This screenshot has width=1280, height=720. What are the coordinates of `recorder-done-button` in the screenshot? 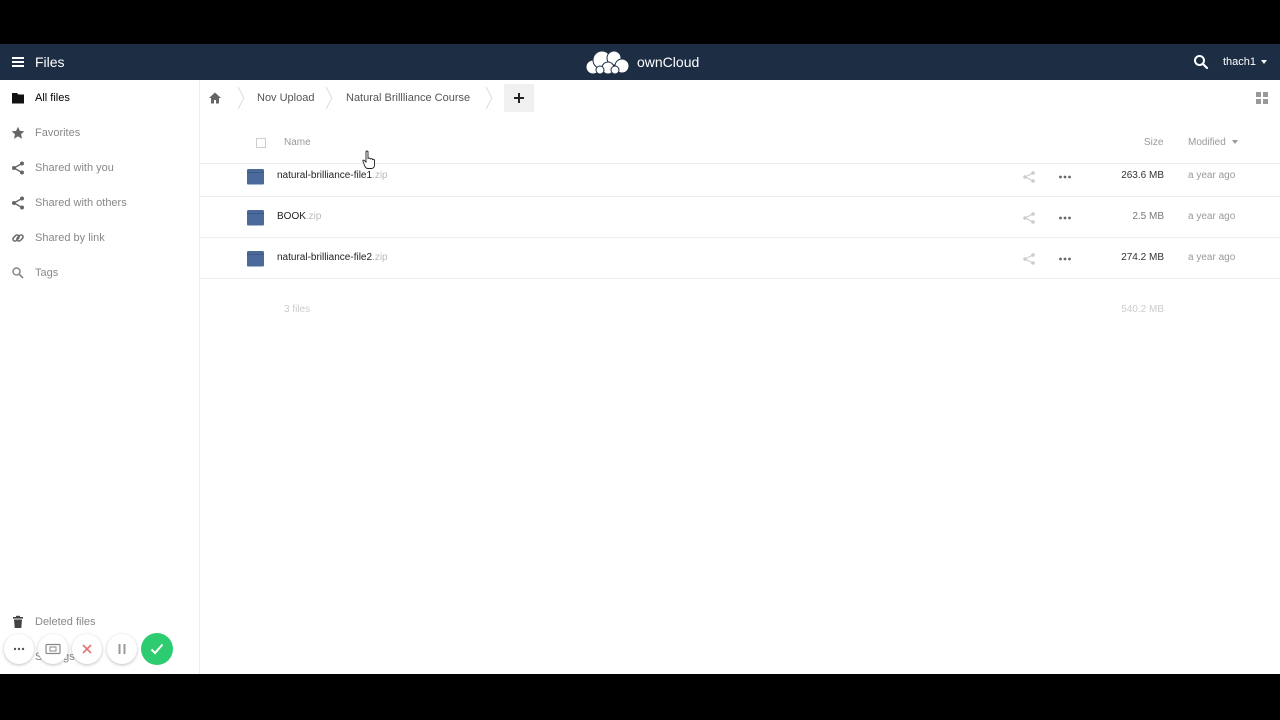 It's located at (157, 649).